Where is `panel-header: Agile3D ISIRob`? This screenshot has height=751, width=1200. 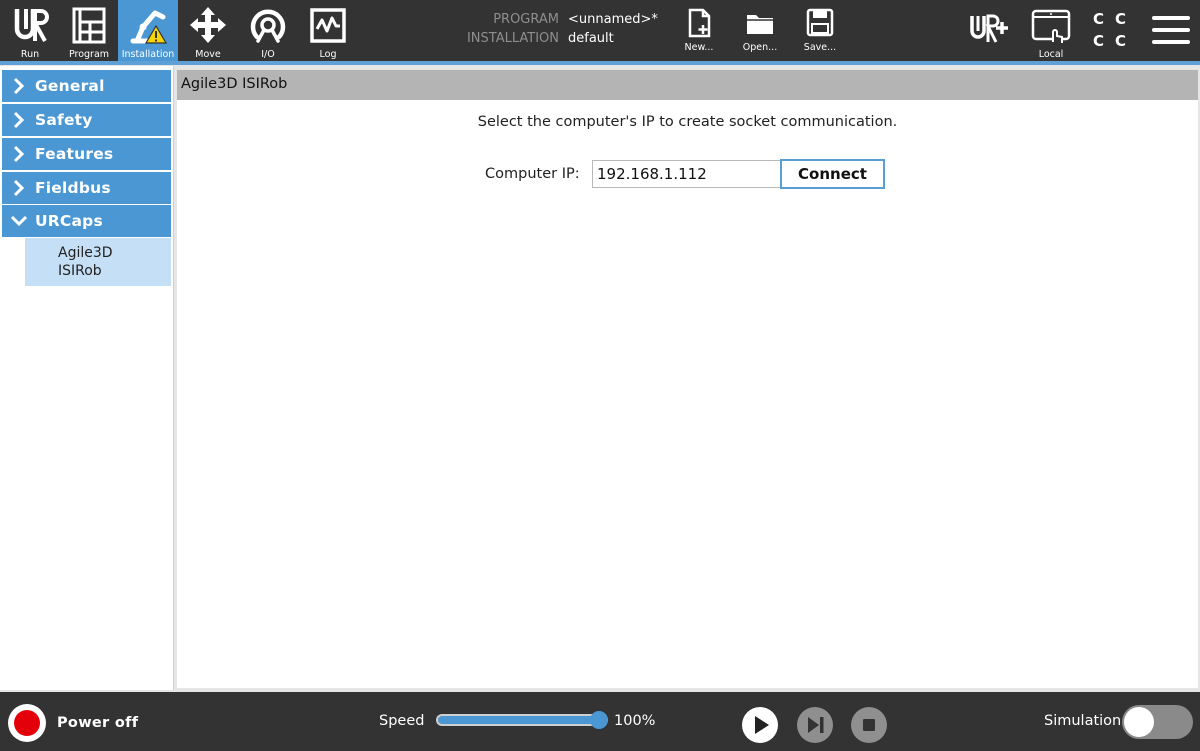
panel-header: Agile3D ISIRob is located at coordinates (687, 85).